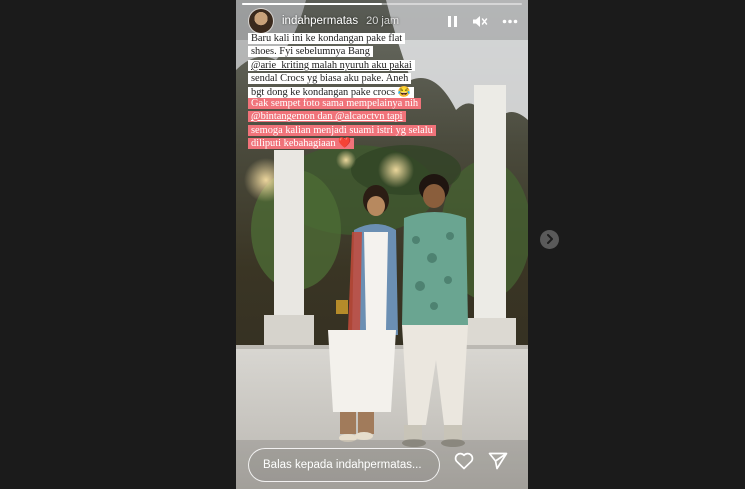 This screenshot has width=745, height=489. What do you see at coordinates (320, 21) in the screenshot?
I see `username: indahpermatas` at bounding box center [320, 21].